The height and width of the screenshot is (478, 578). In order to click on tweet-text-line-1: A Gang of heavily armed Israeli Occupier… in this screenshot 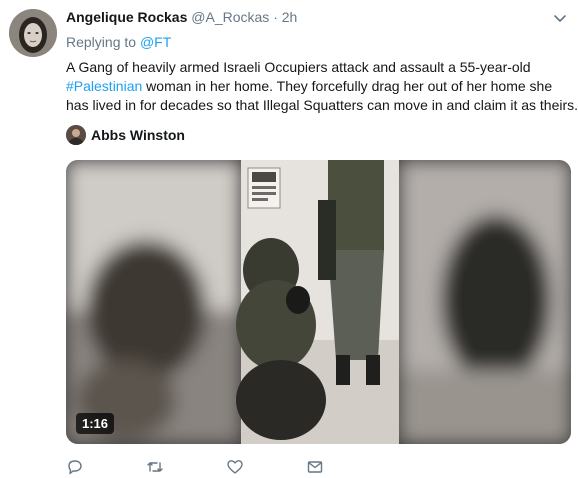, I will do `click(298, 67)`.